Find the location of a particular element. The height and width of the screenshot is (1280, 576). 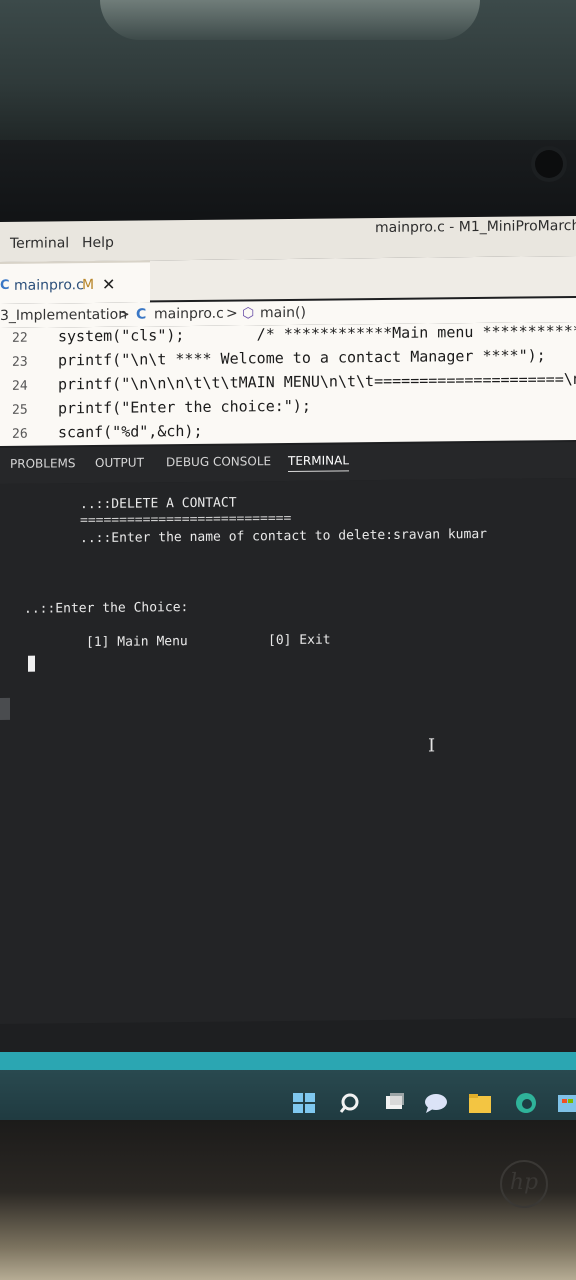

breadcrumb-symbol: main() is located at coordinates (283, 313).